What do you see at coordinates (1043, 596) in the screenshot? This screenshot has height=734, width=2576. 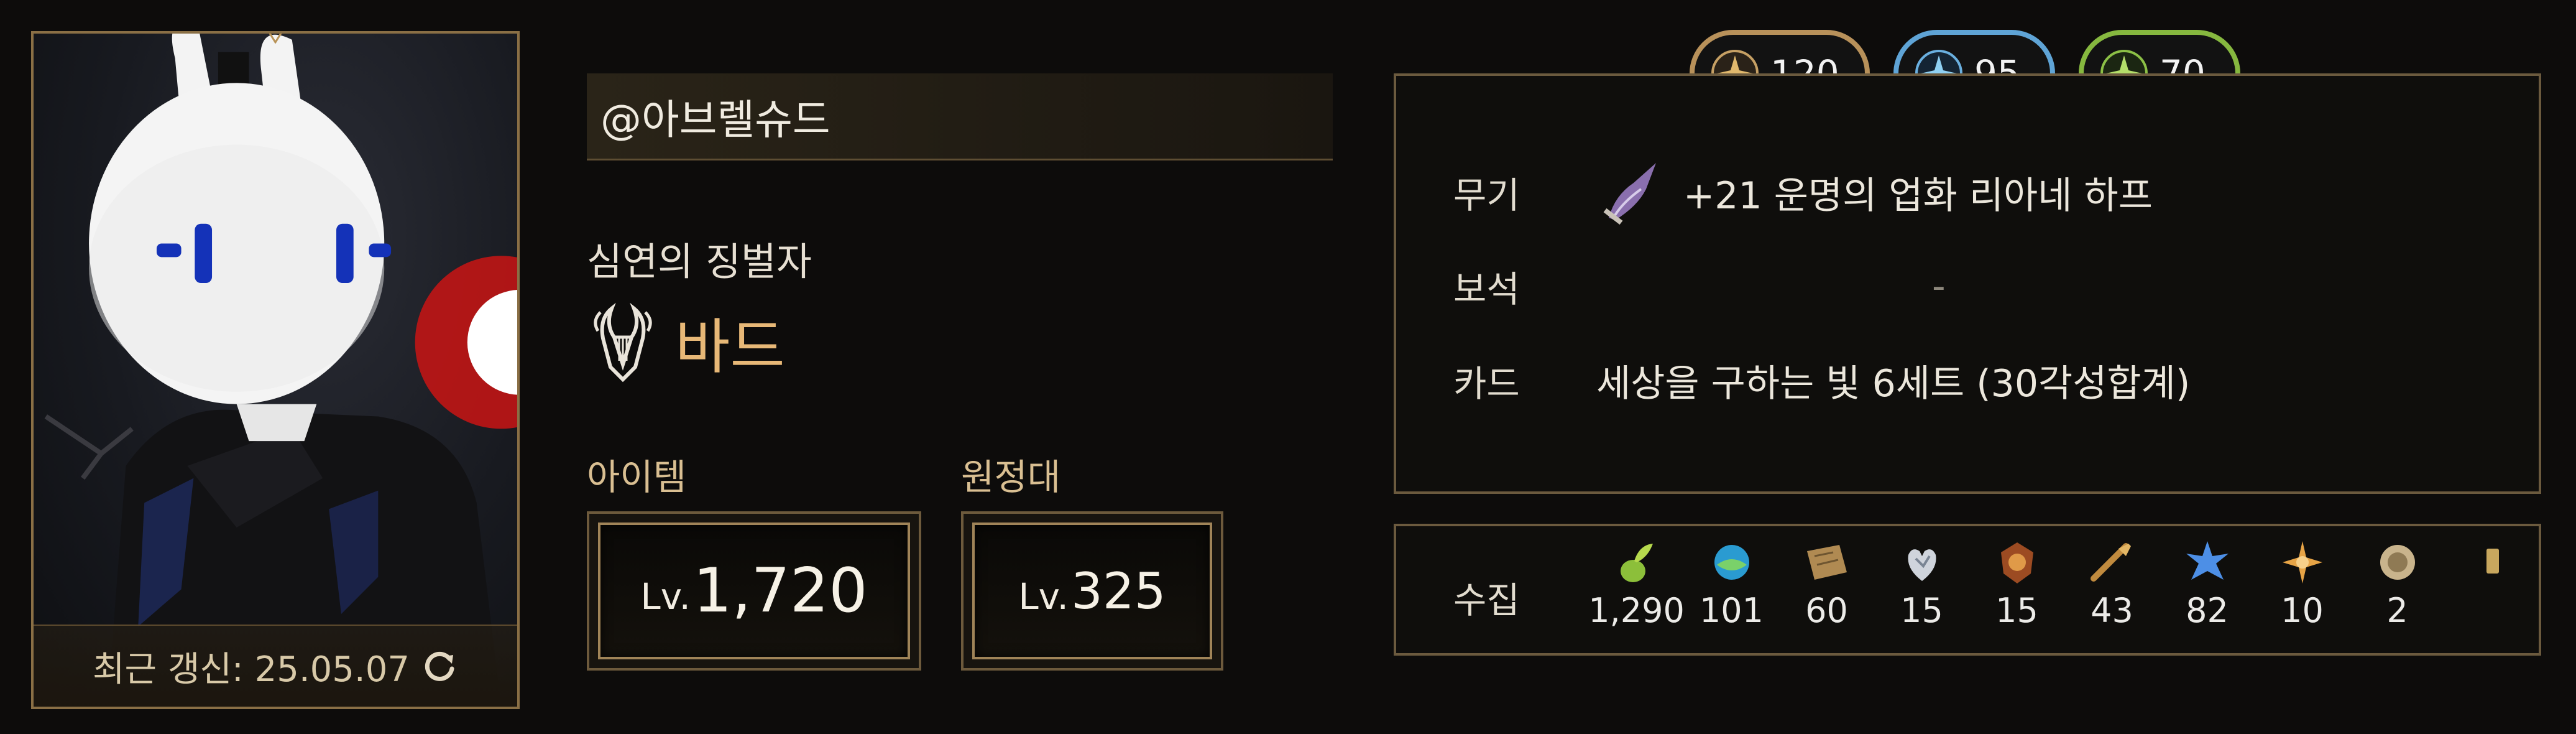 I see `expedition-level-prefix: Lv.` at bounding box center [1043, 596].